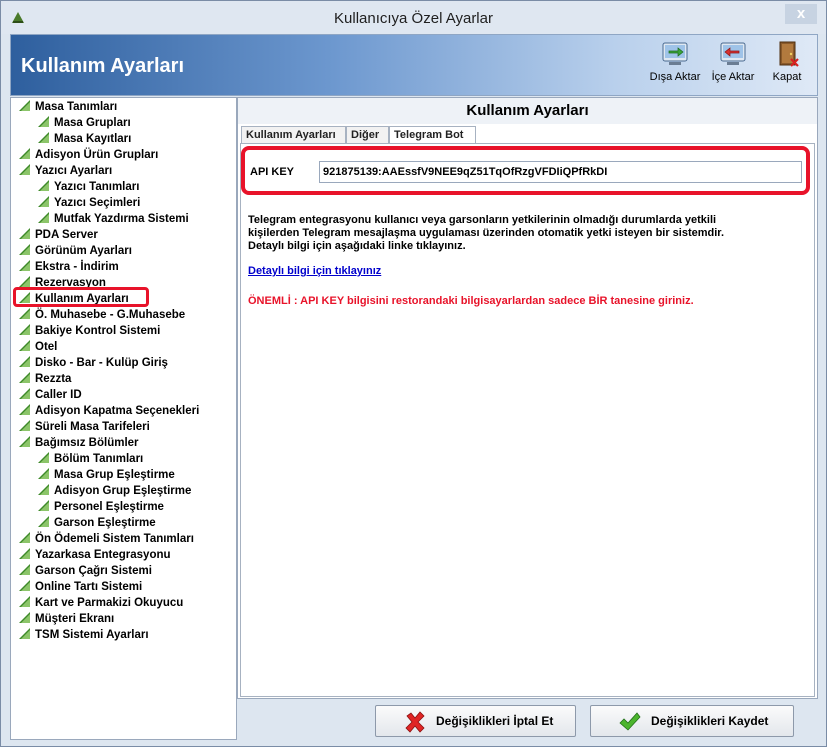  What do you see at coordinates (367, 135) in the screenshot?
I see `tab-diger: Diğer` at bounding box center [367, 135].